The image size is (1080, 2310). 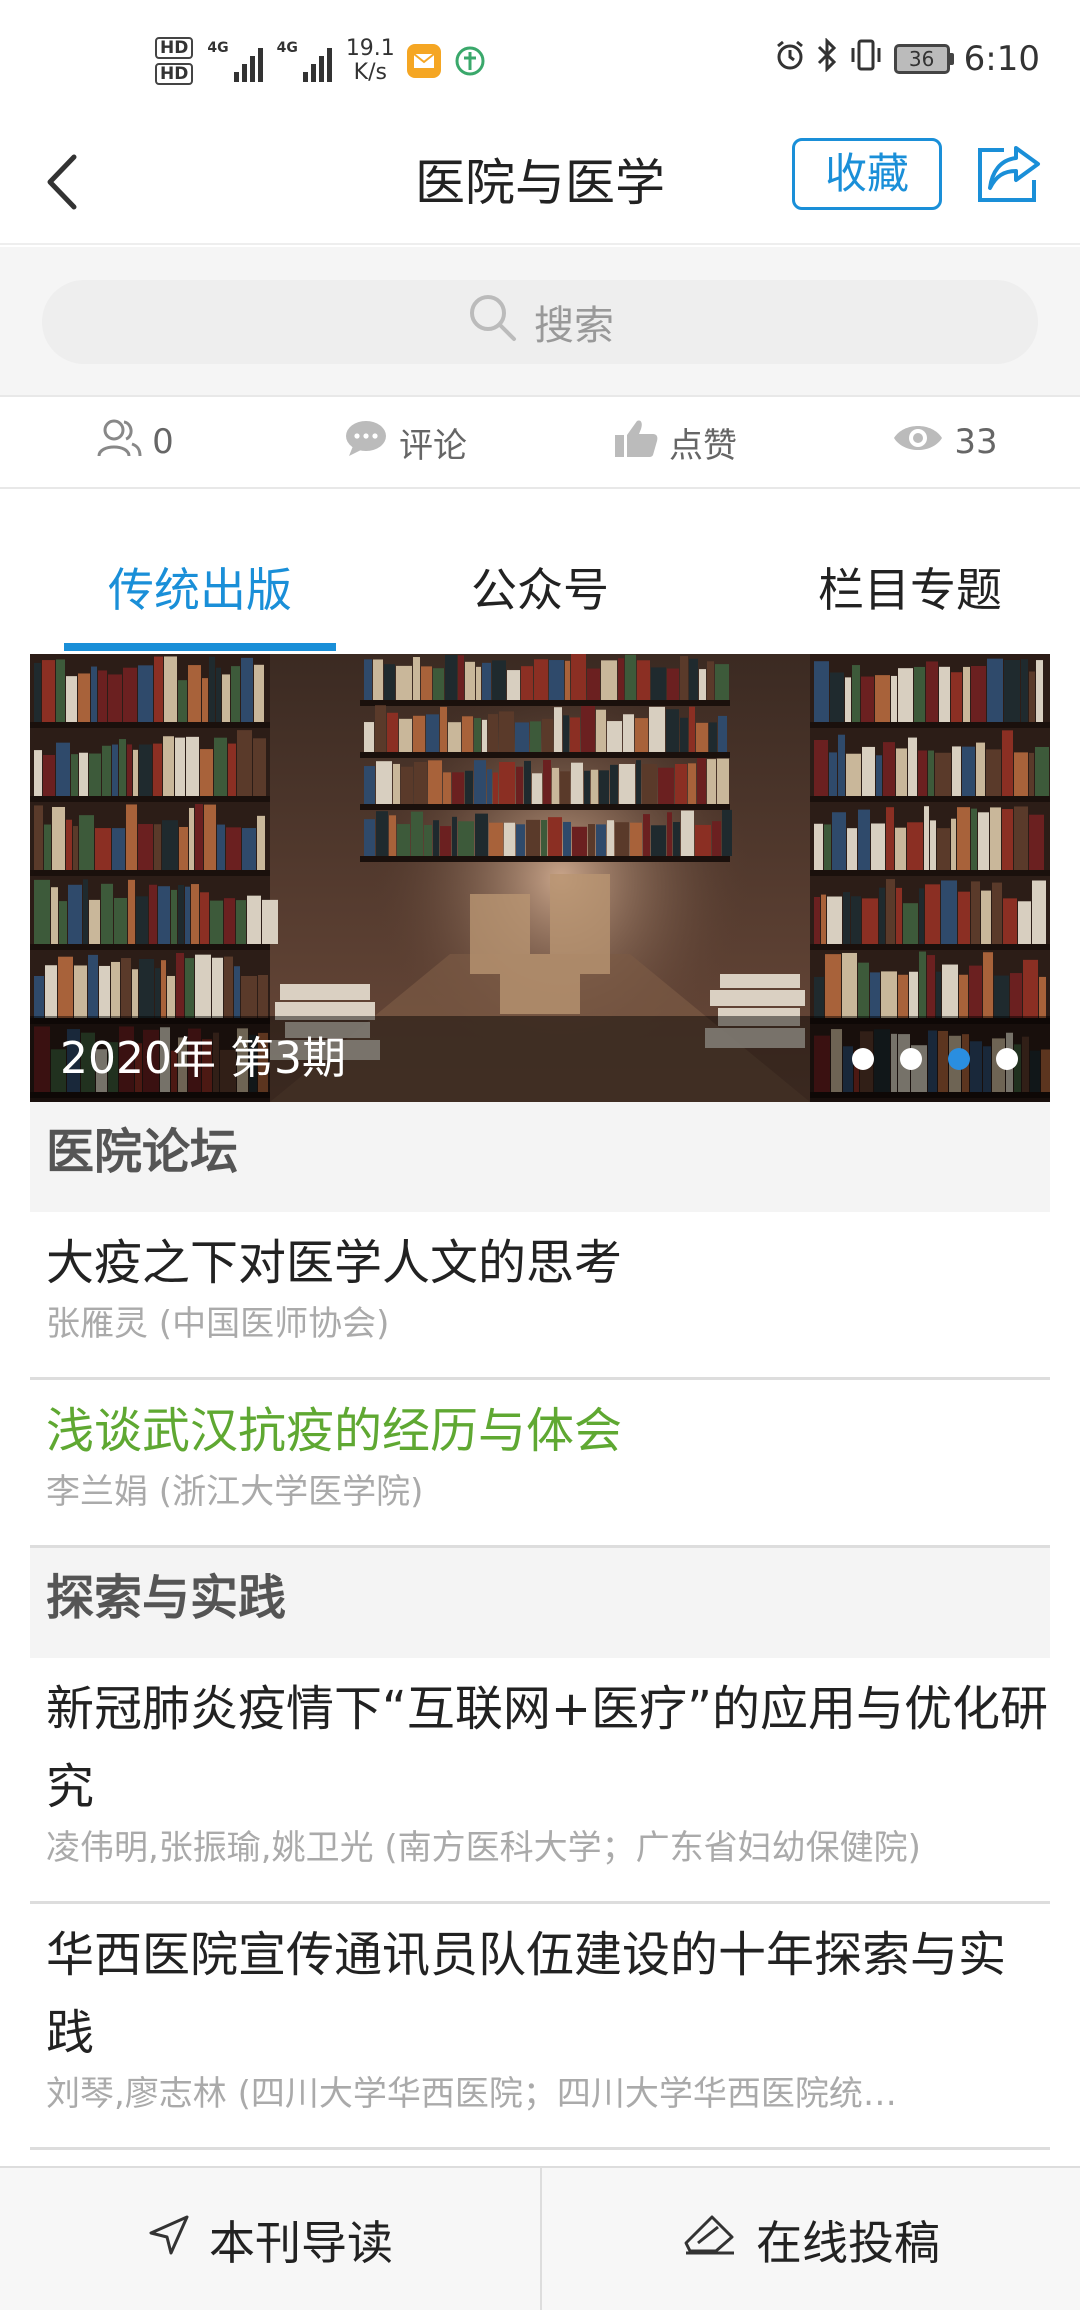 I want to click on tab-indicator, so click(x=200, y=647).